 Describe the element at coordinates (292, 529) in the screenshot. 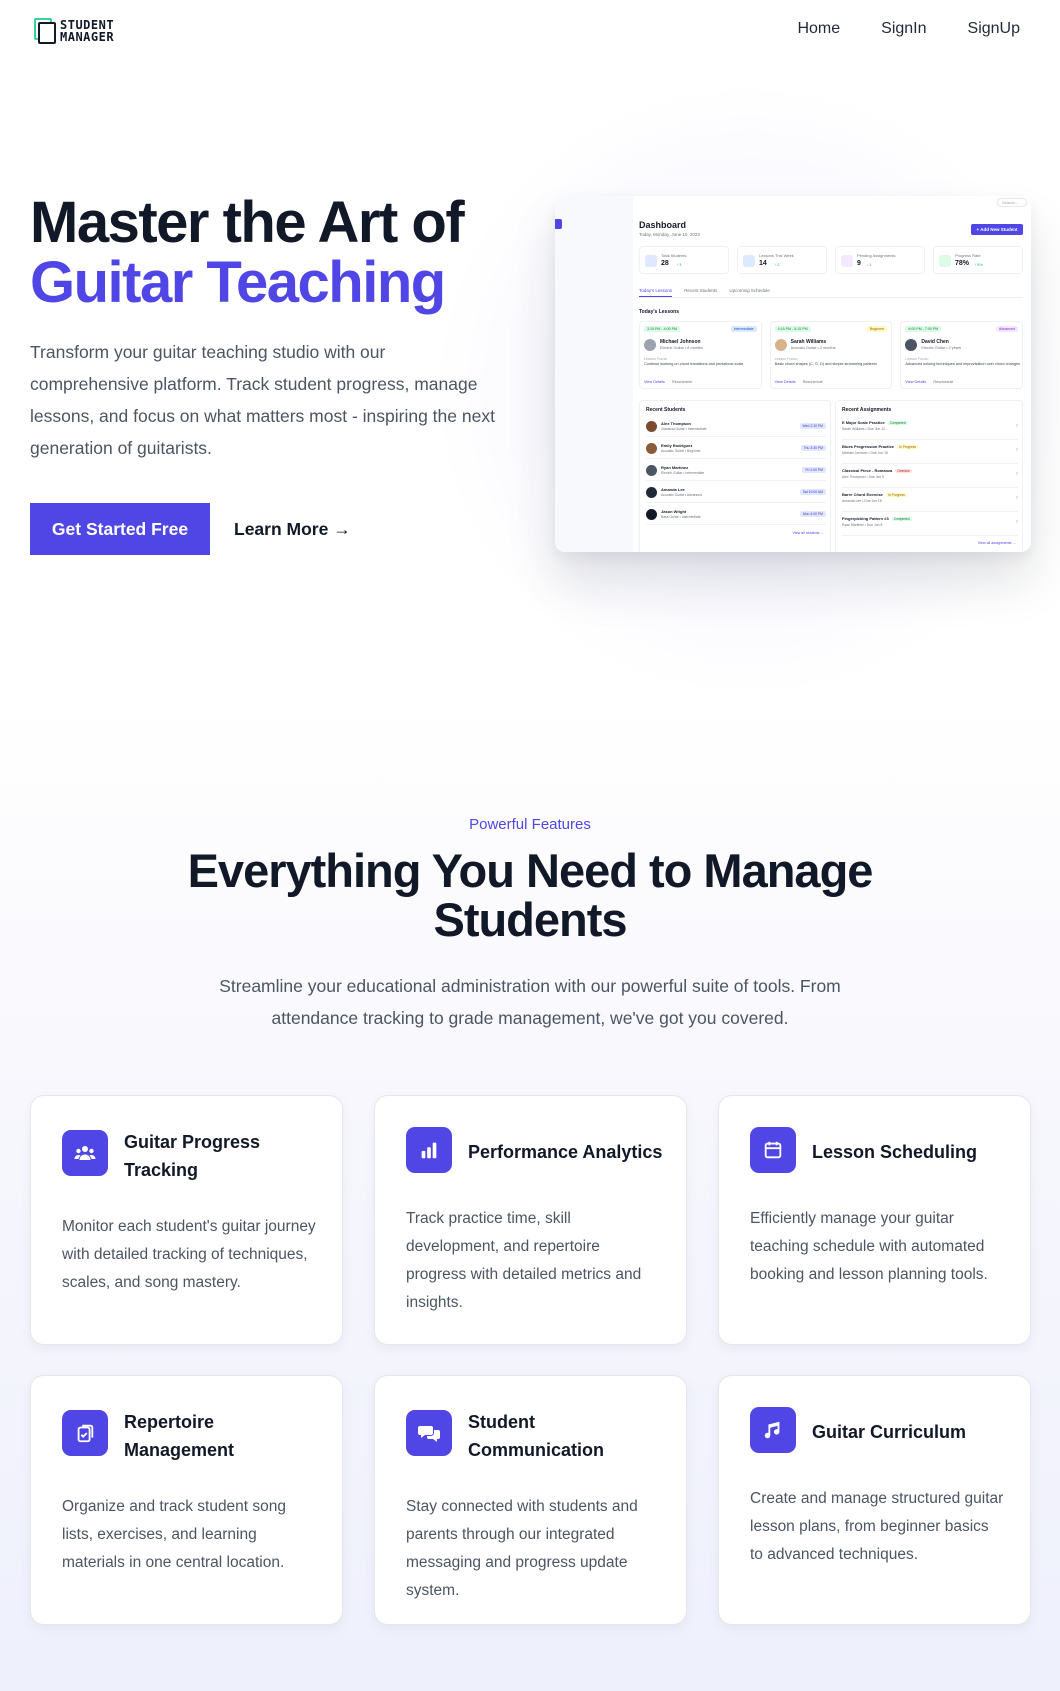

I see `learn-more-link: Learn More →` at that location.